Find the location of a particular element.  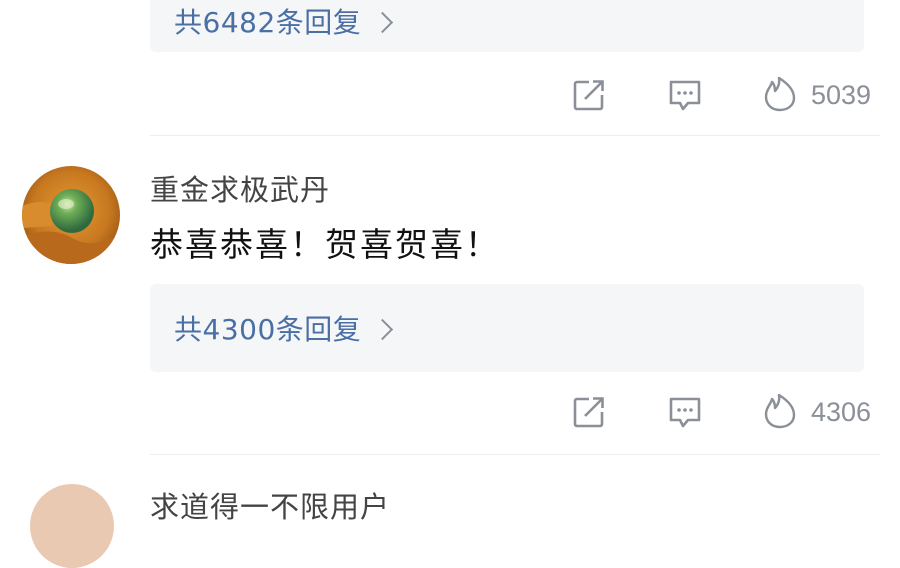

comment-actions: 4306 is located at coordinates (450, 412).